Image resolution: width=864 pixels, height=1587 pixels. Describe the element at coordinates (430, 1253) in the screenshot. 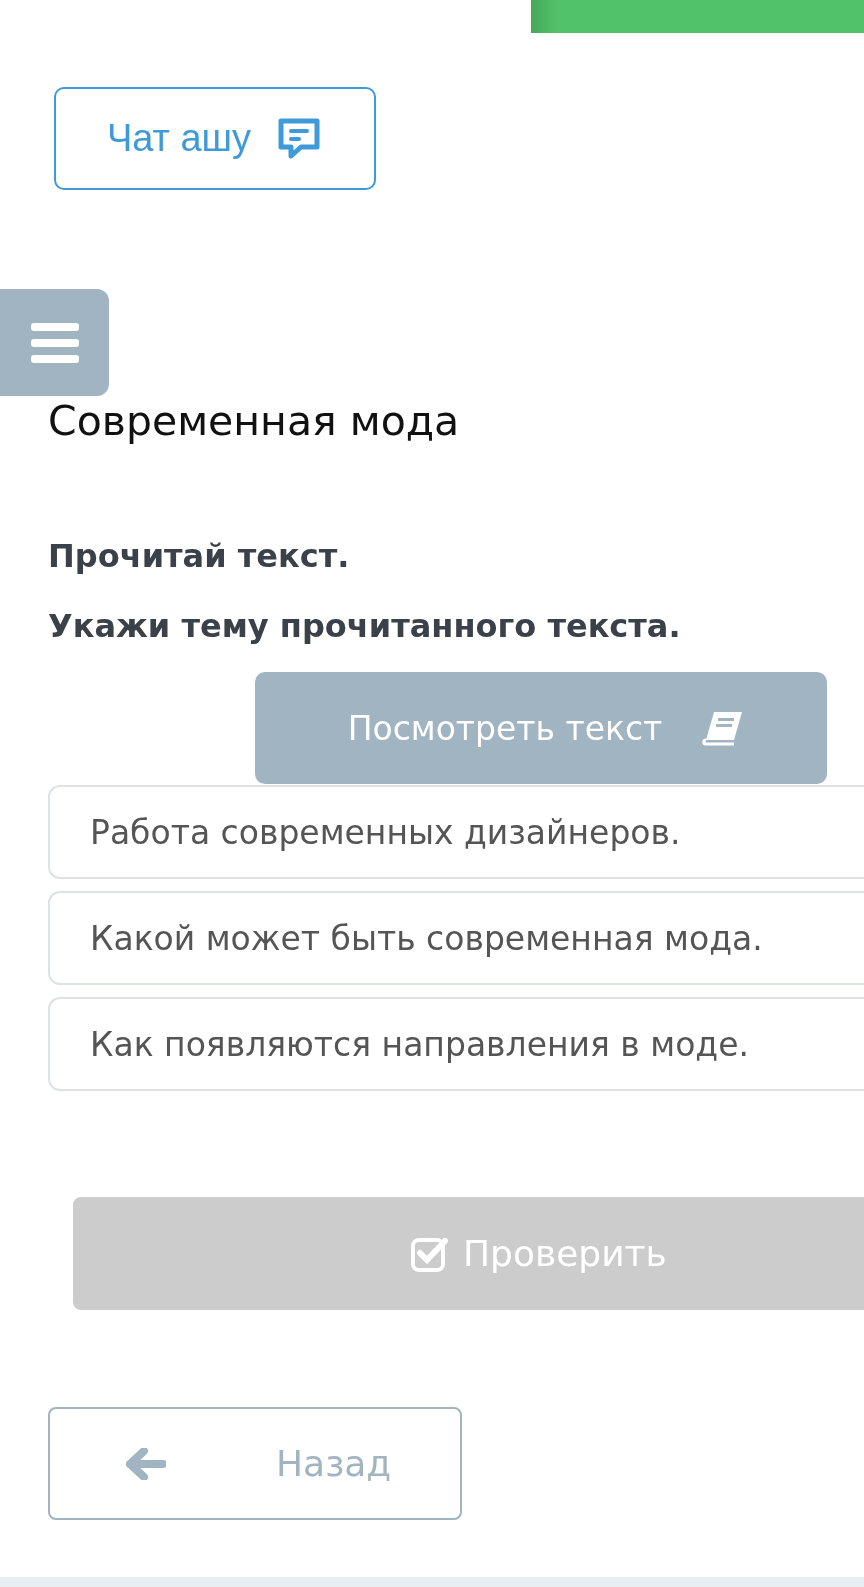

I see `checkbox-icon` at that location.